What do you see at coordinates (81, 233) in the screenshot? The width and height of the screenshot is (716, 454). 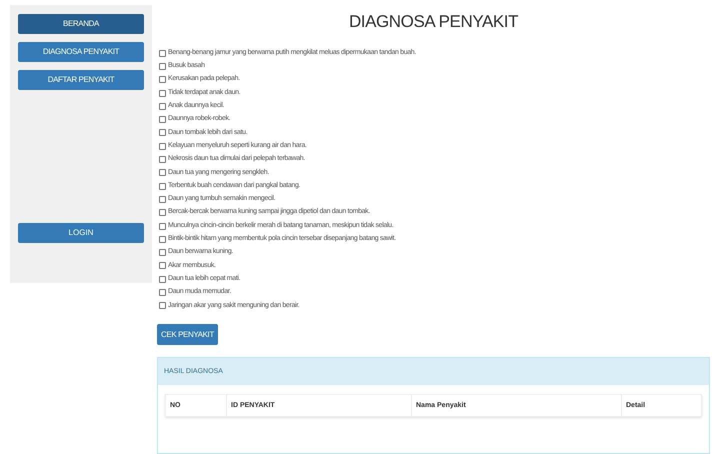 I see `login-button: LOGIN` at bounding box center [81, 233].